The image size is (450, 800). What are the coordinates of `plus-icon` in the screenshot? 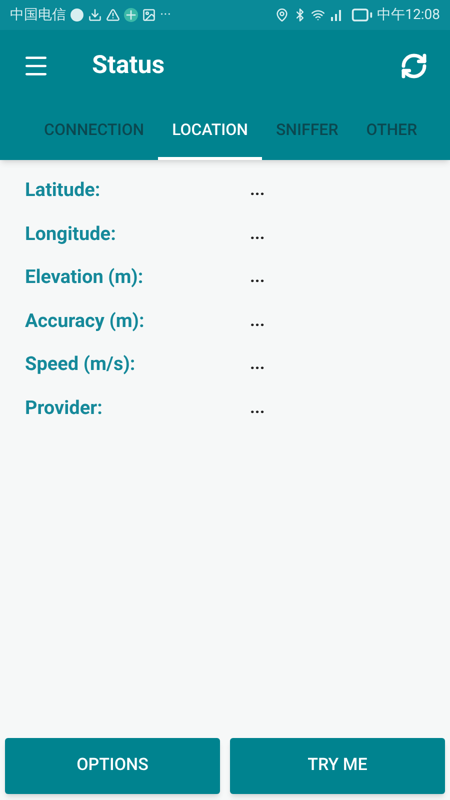 It's located at (131, 15).